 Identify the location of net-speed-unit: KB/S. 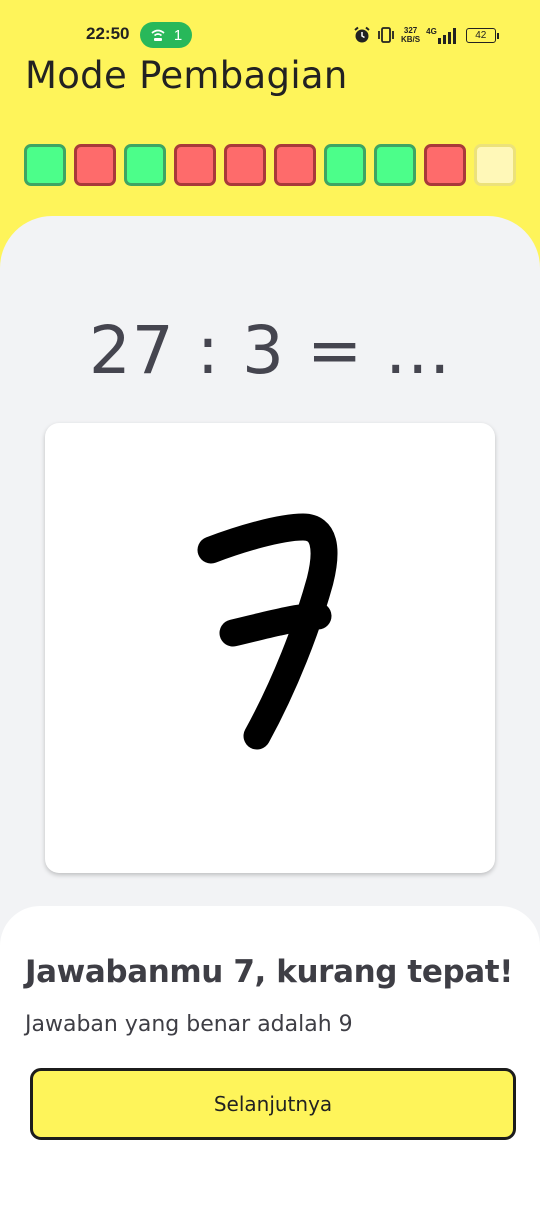
(411, 39).